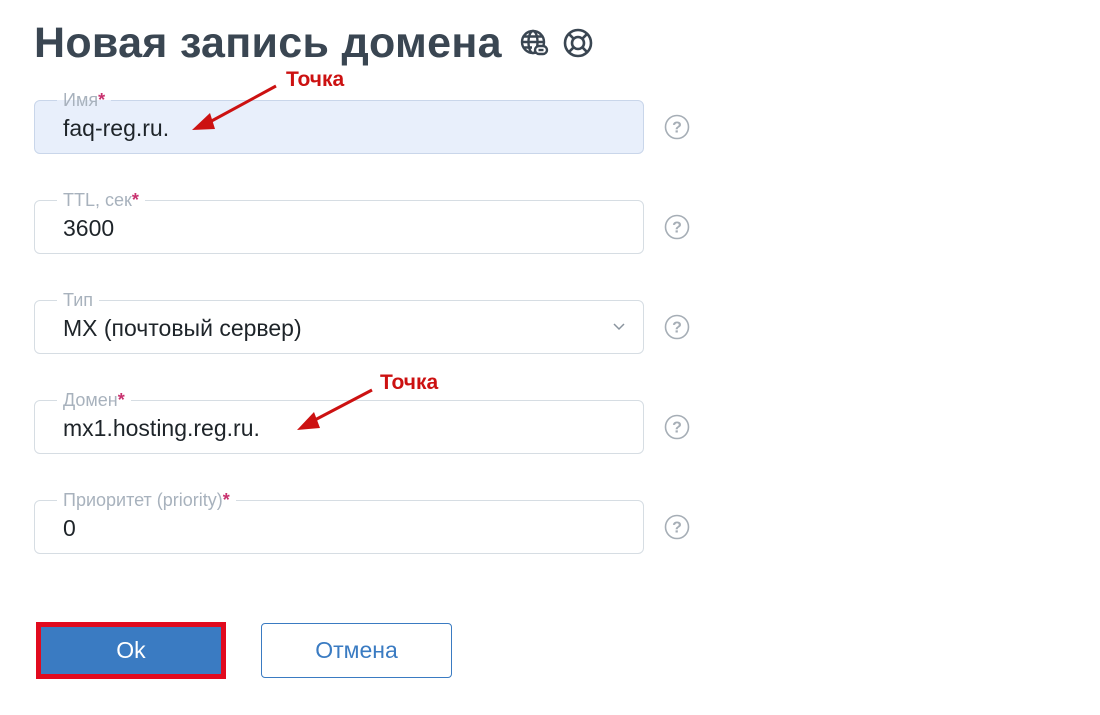 This screenshot has height=715, width=1100. What do you see at coordinates (101, 200) in the screenshot?
I see `ttl-field-label: TTL, сек*` at bounding box center [101, 200].